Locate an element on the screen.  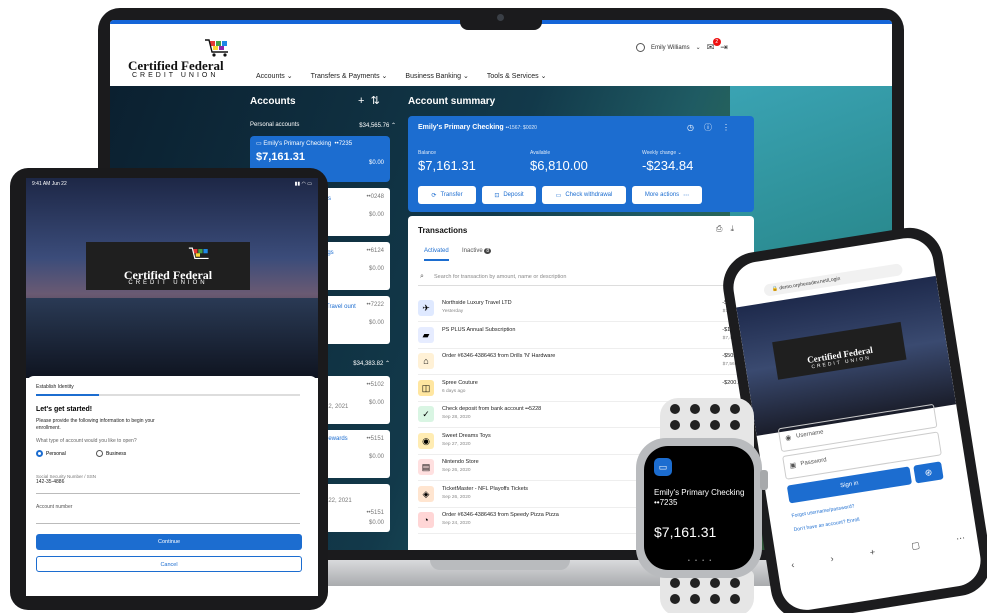
lock-icon: ▣ is located at coordinates (793, 466).